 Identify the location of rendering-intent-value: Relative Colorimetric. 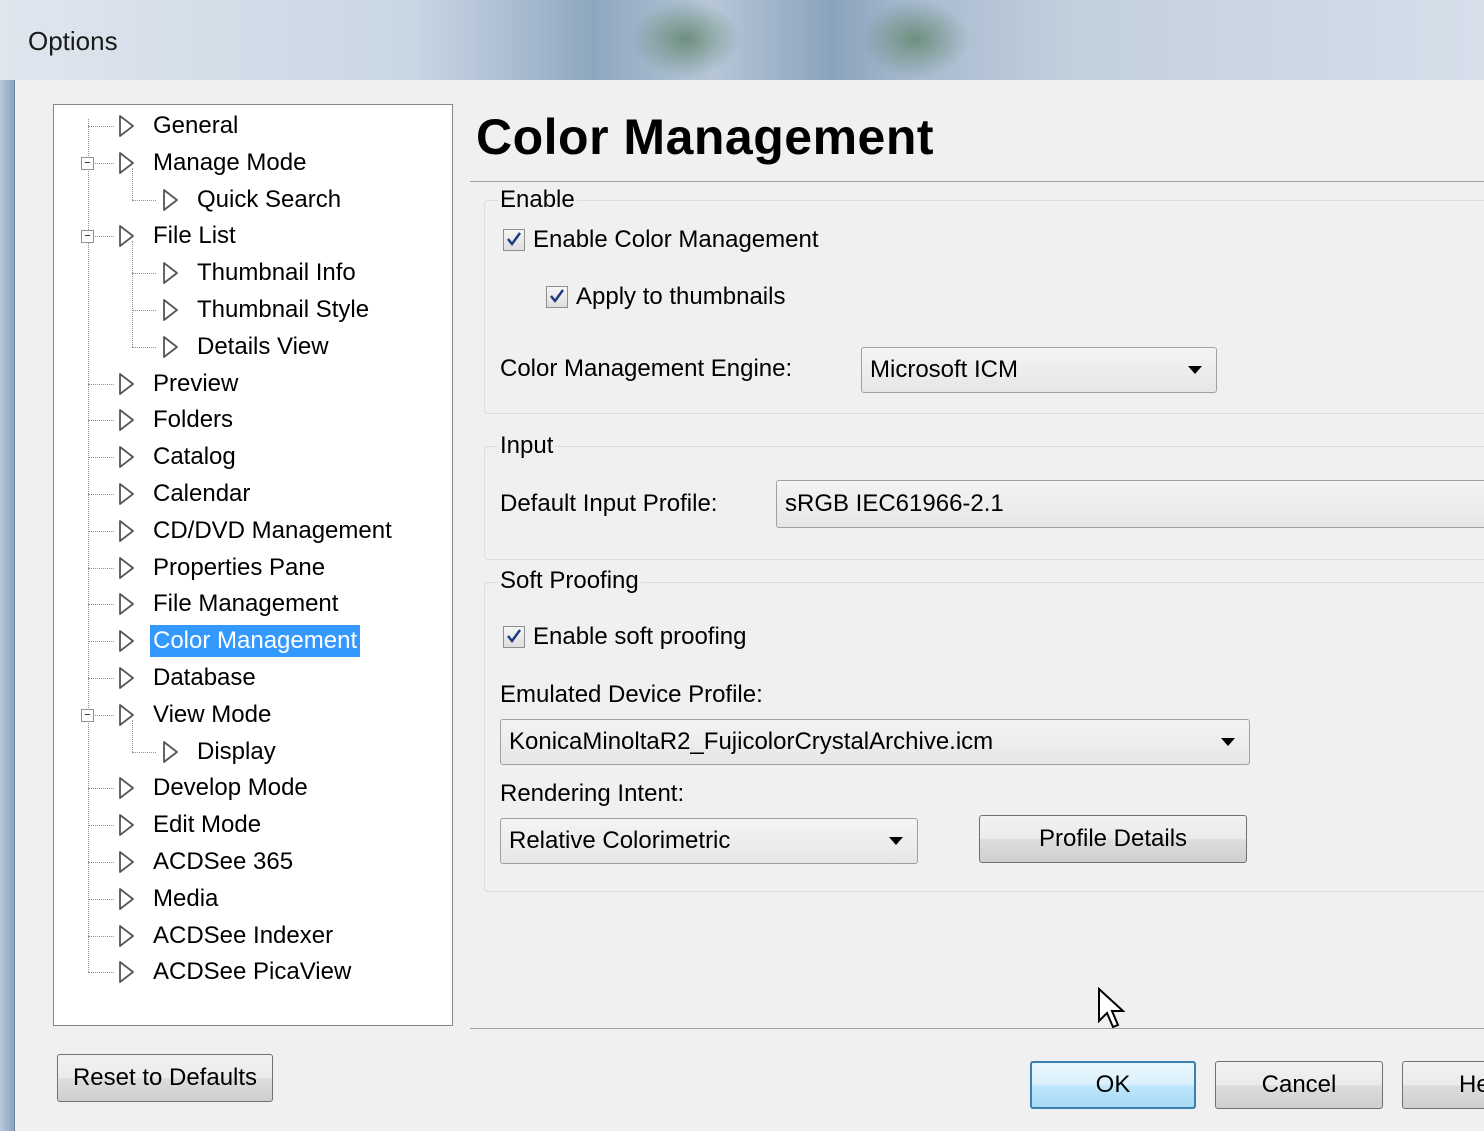
(620, 840).